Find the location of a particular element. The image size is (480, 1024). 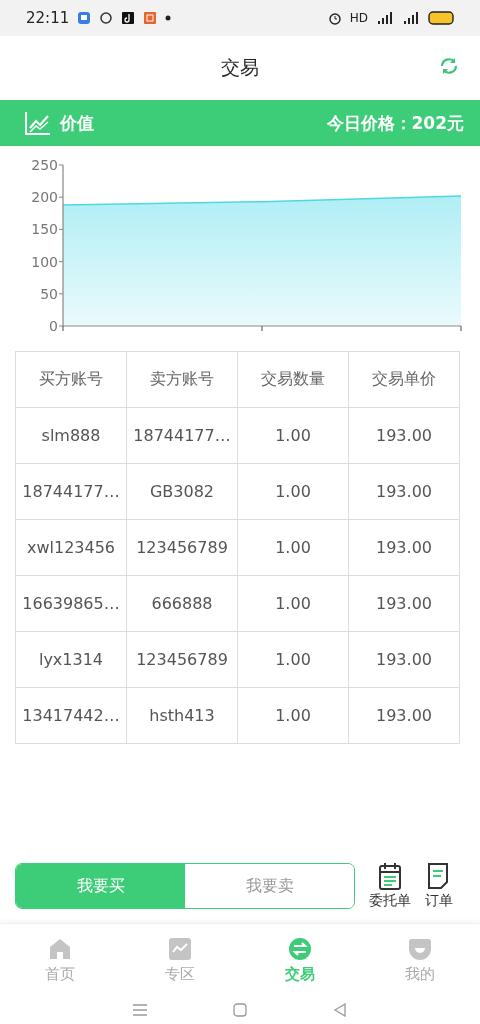

back-icon is located at coordinates (340, 1010).